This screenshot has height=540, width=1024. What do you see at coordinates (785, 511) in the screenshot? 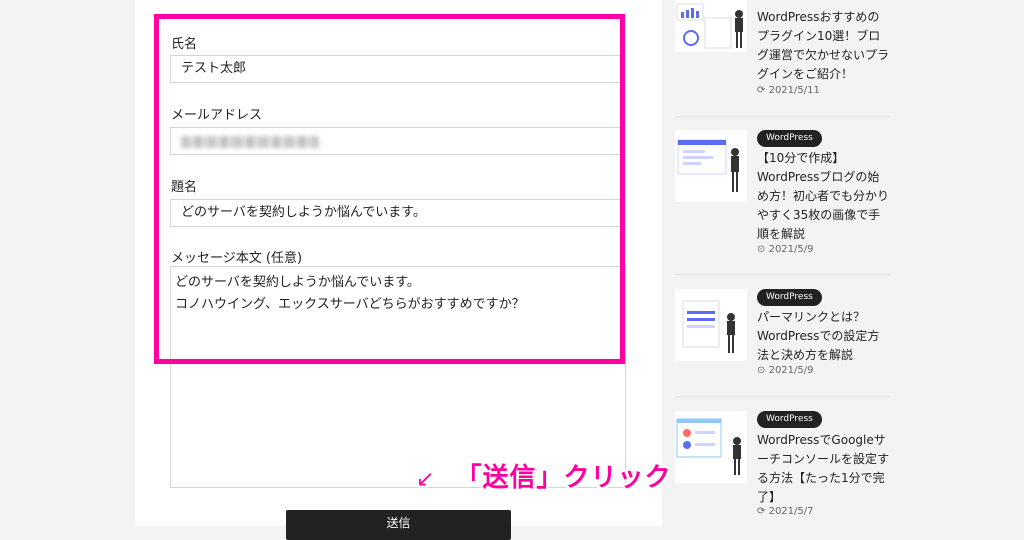
I see `post-date: ⟳ 2021/5/7` at bounding box center [785, 511].